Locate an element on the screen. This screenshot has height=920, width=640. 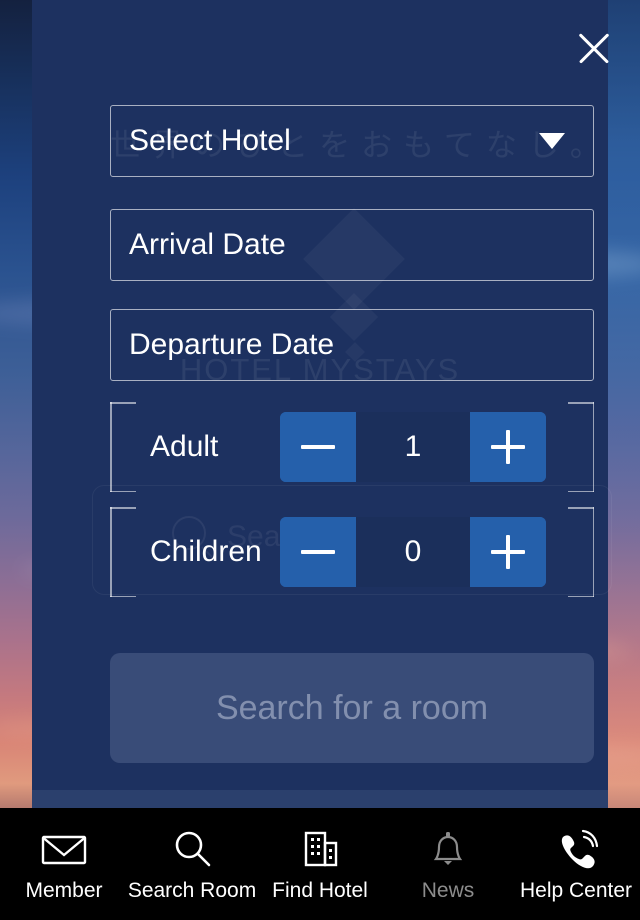
children-stepper-row: Children 0 is located at coordinates (352, 552).